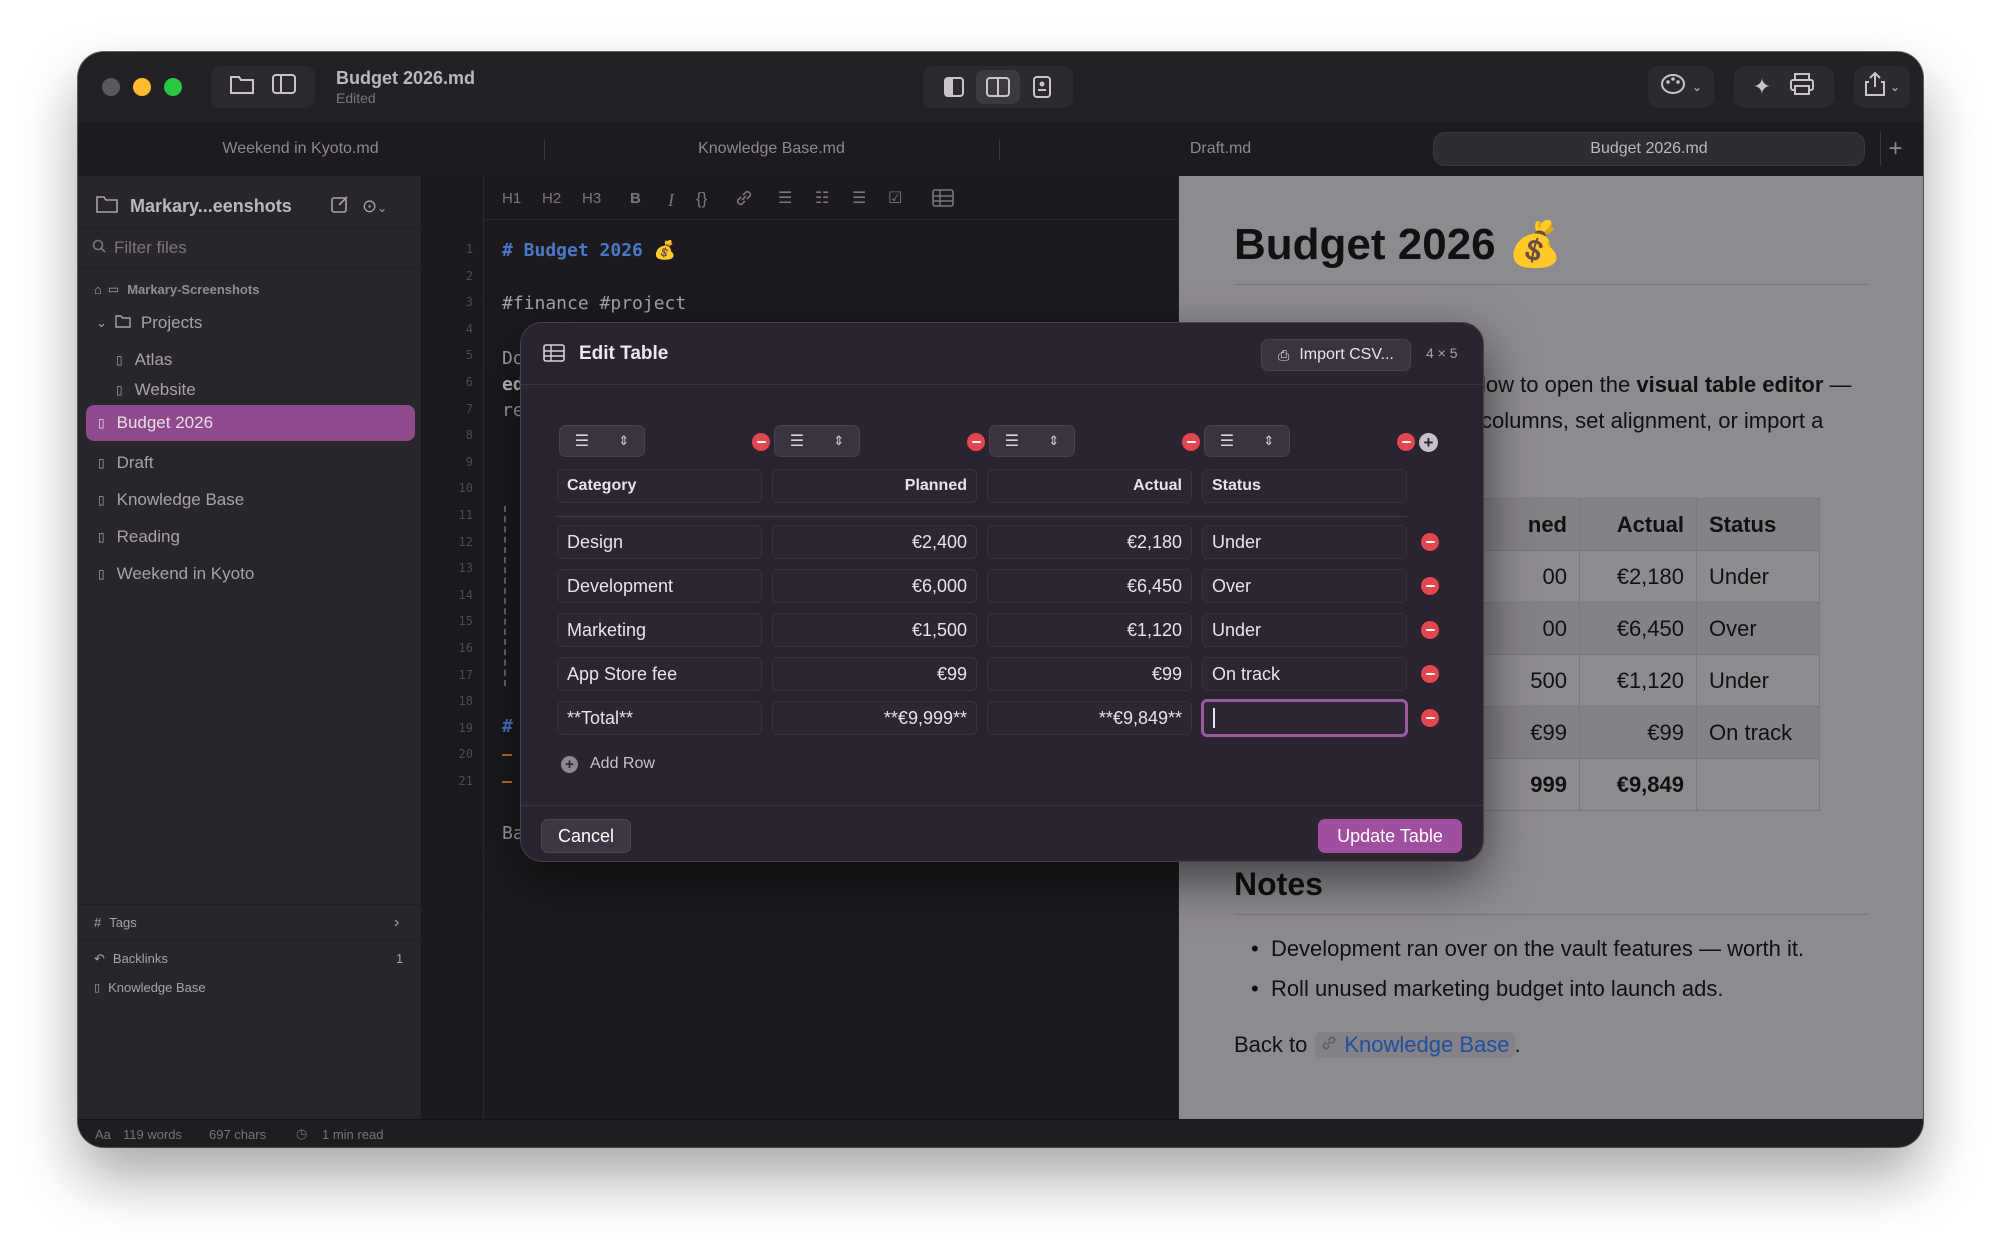 Image resolution: width=2000 pixels, height=1250 pixels. What do you see at coordinates (671, 200) in the screenshot?
I see `italic-button: I` at bounding box center [671, 200].